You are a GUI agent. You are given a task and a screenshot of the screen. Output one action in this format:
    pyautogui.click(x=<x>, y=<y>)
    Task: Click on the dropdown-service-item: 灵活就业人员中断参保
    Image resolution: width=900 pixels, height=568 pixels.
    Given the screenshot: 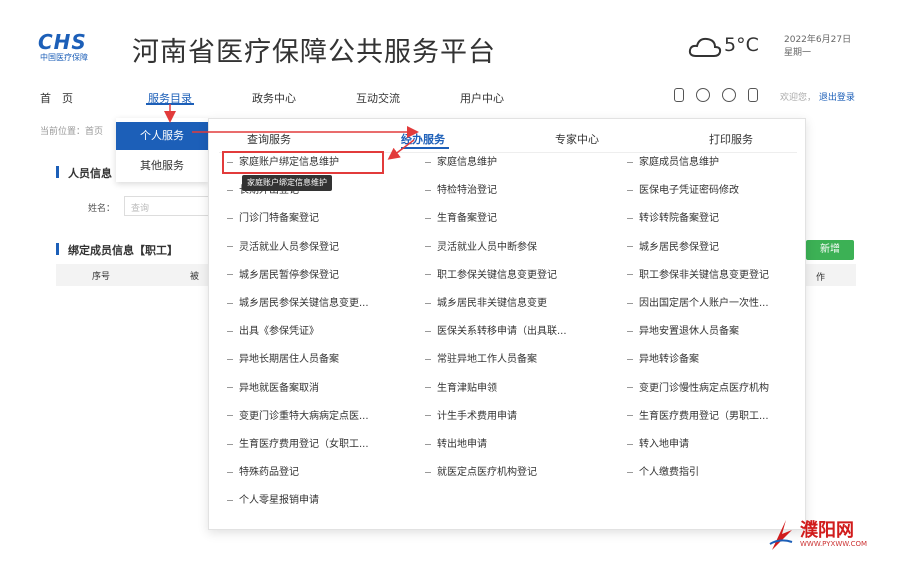 What is the action you would take?
    pyautogui.click(x=481, y=248)
    